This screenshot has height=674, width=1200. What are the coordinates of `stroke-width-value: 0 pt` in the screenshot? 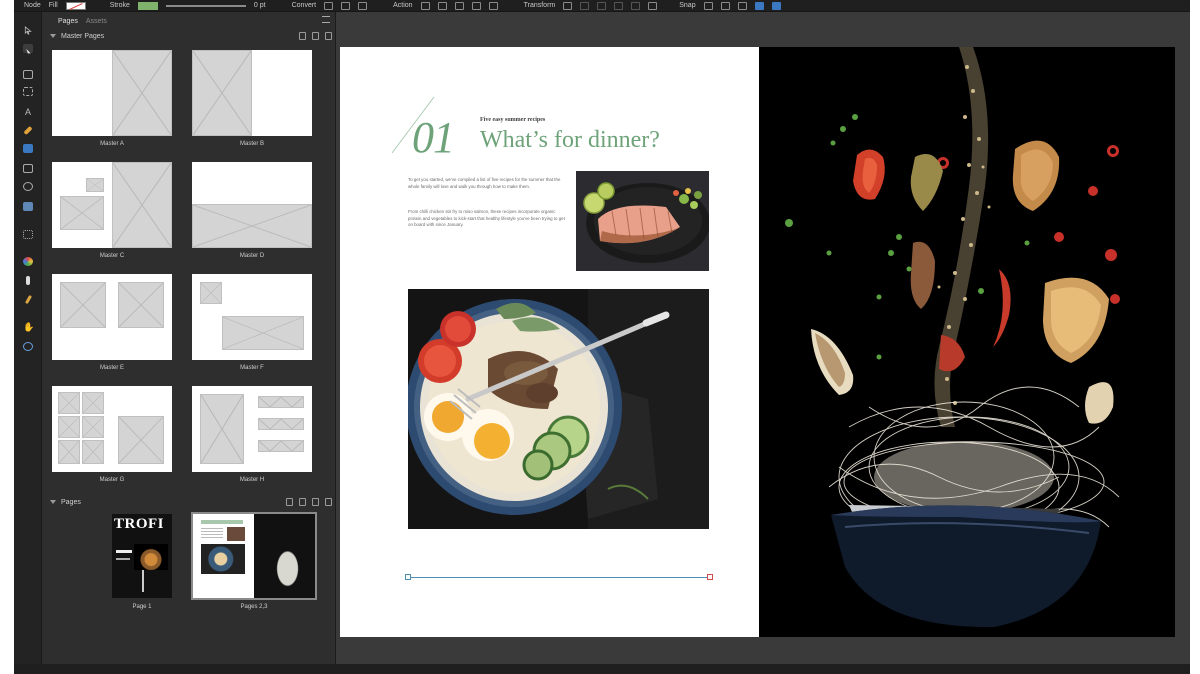 It's located at (260, 5).